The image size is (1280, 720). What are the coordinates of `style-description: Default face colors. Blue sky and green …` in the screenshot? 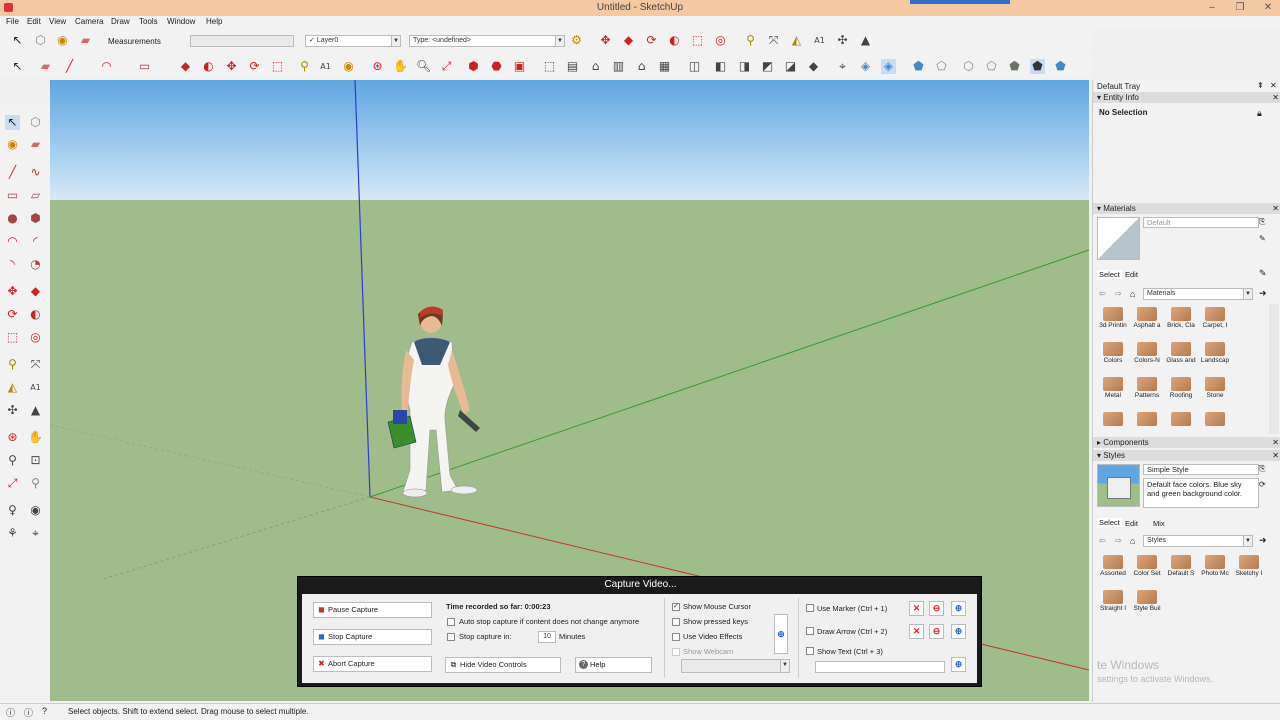 It's located at (1201, 493).